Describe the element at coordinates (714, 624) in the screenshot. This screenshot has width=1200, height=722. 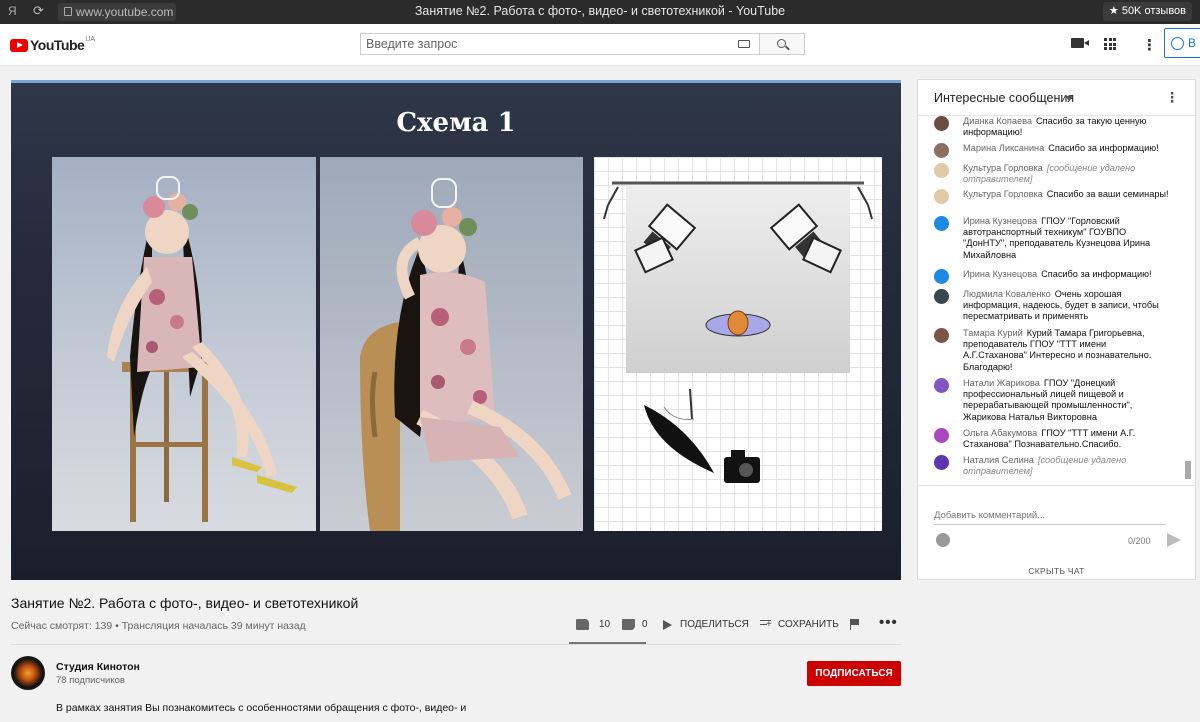
I see `share-label: ПОДЕЛИТЬСЯ` at that location.